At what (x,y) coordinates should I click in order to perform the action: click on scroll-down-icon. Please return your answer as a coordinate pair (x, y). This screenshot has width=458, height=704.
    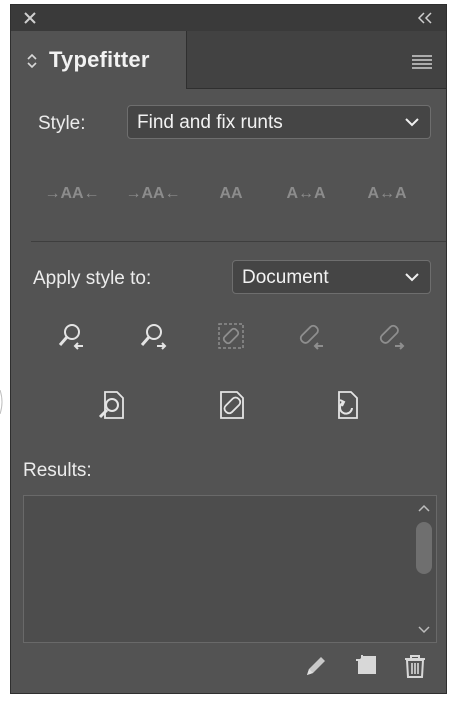
    Looking at the image, I should click on (424, 630).